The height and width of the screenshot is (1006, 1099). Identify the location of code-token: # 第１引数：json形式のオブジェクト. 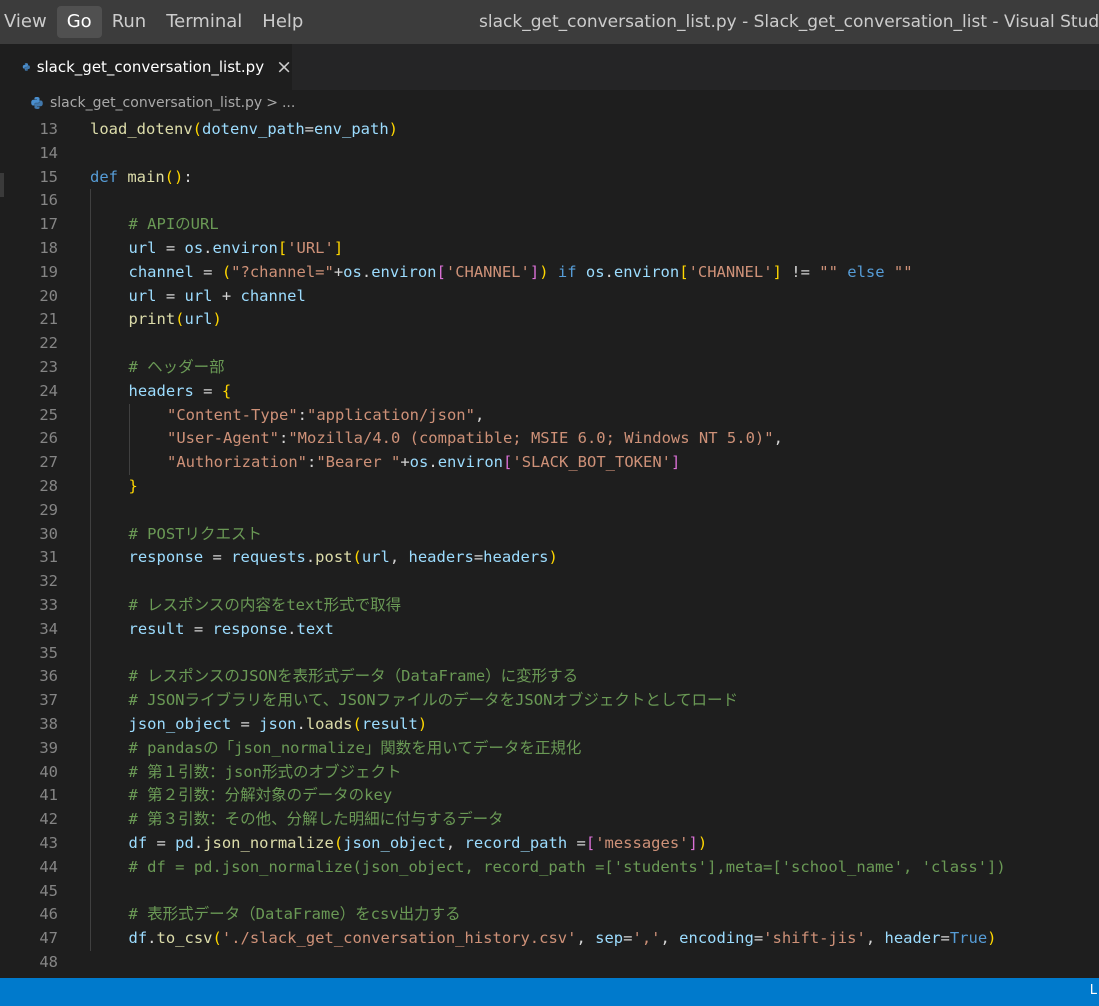
(265, 771).